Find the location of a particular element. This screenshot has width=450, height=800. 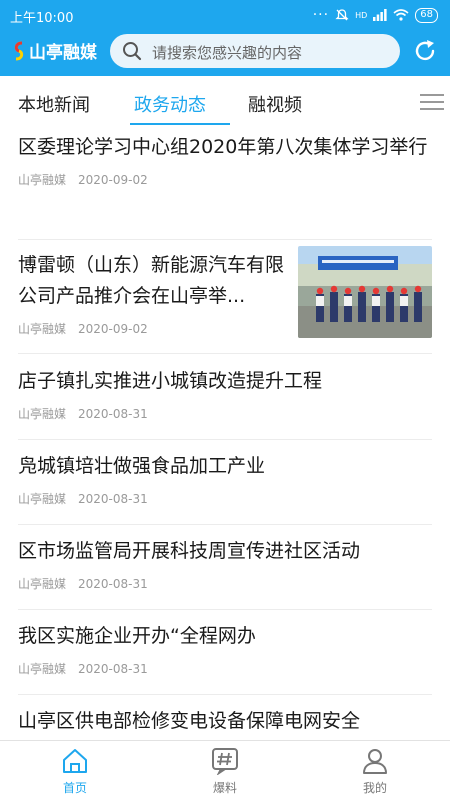

news-title: 店子镇扎实推进小城镇改造提升工程 is located at coordinates (170, 381).